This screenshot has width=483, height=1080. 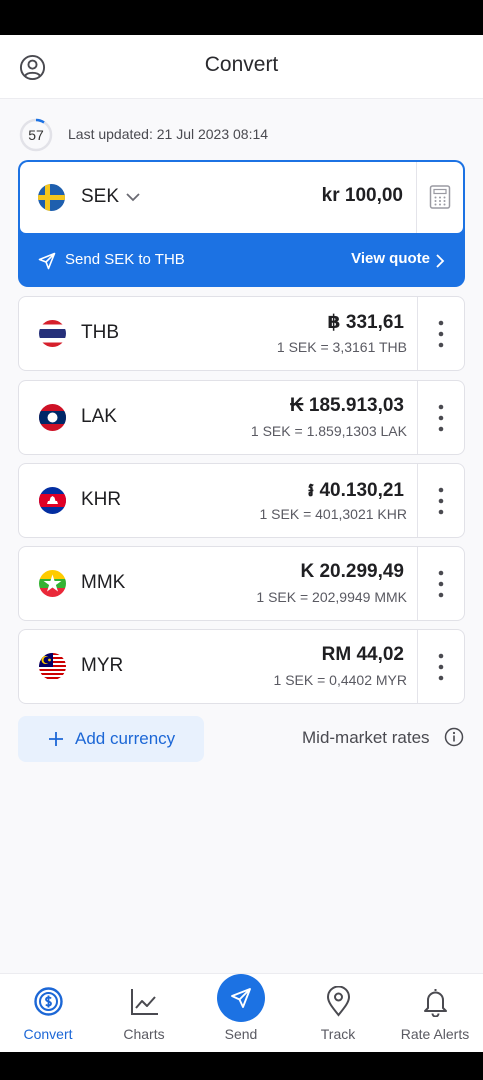 I want to click on currency-row-mmk: MMK K 20.299,49 1 SEK = 202,9949 MMK, so click(x=241, y=583).